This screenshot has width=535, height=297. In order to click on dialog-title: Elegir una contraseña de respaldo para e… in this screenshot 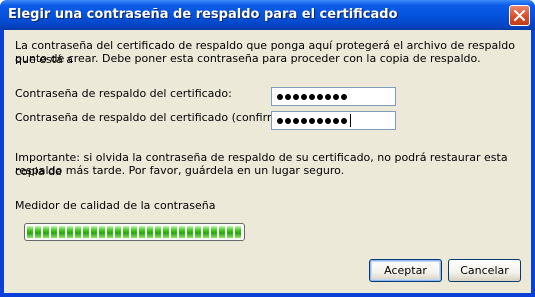, I will do `click(203, 14)`.